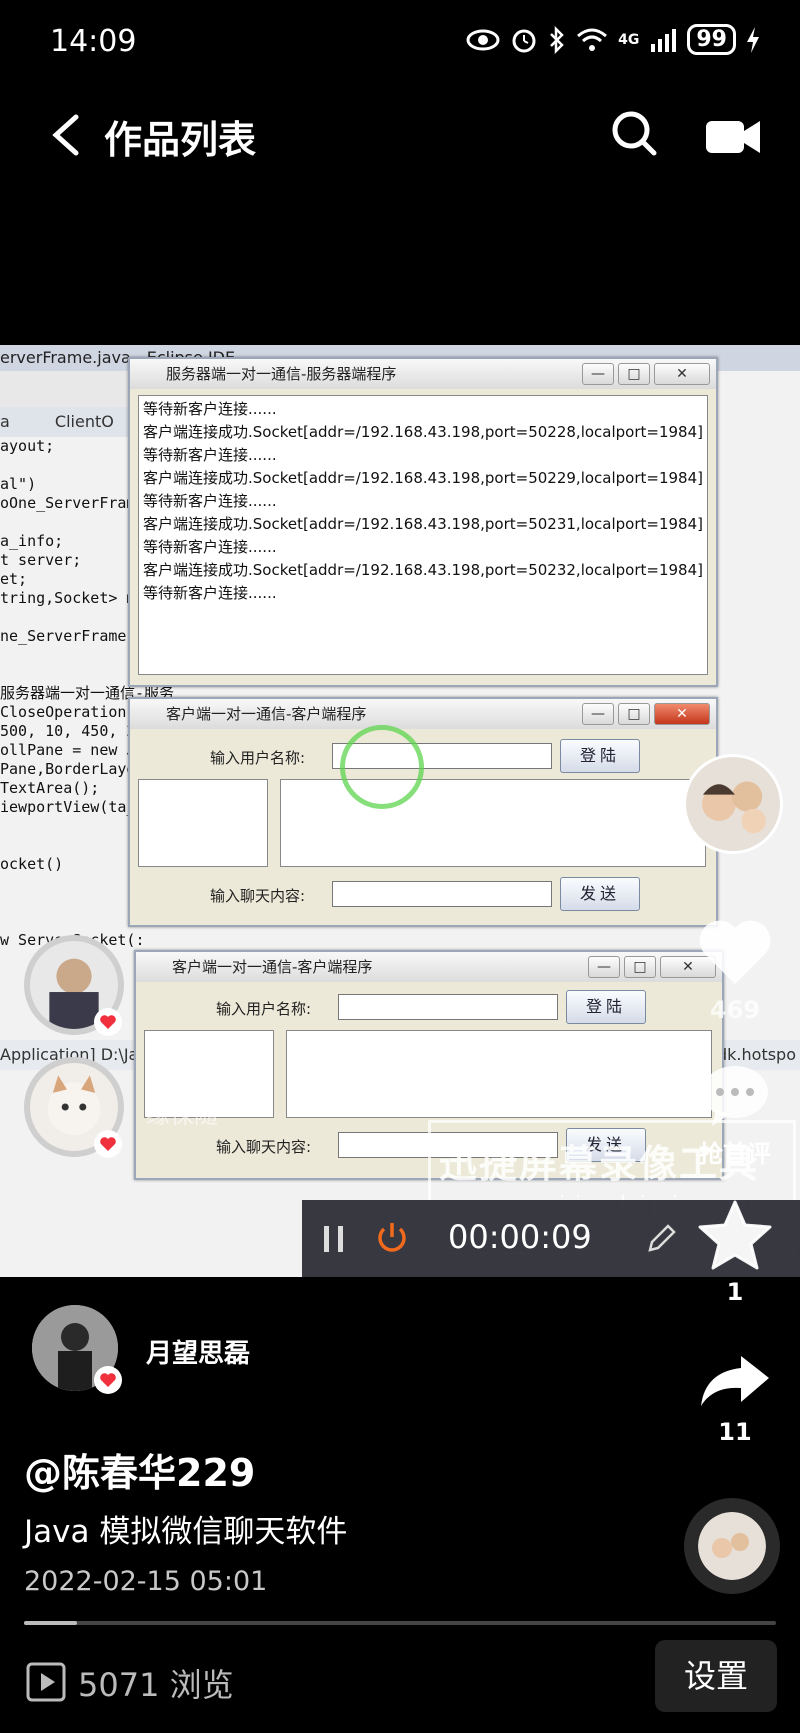  I want to click on ide-code-line: tring,Socket> m, so click(68, 598).